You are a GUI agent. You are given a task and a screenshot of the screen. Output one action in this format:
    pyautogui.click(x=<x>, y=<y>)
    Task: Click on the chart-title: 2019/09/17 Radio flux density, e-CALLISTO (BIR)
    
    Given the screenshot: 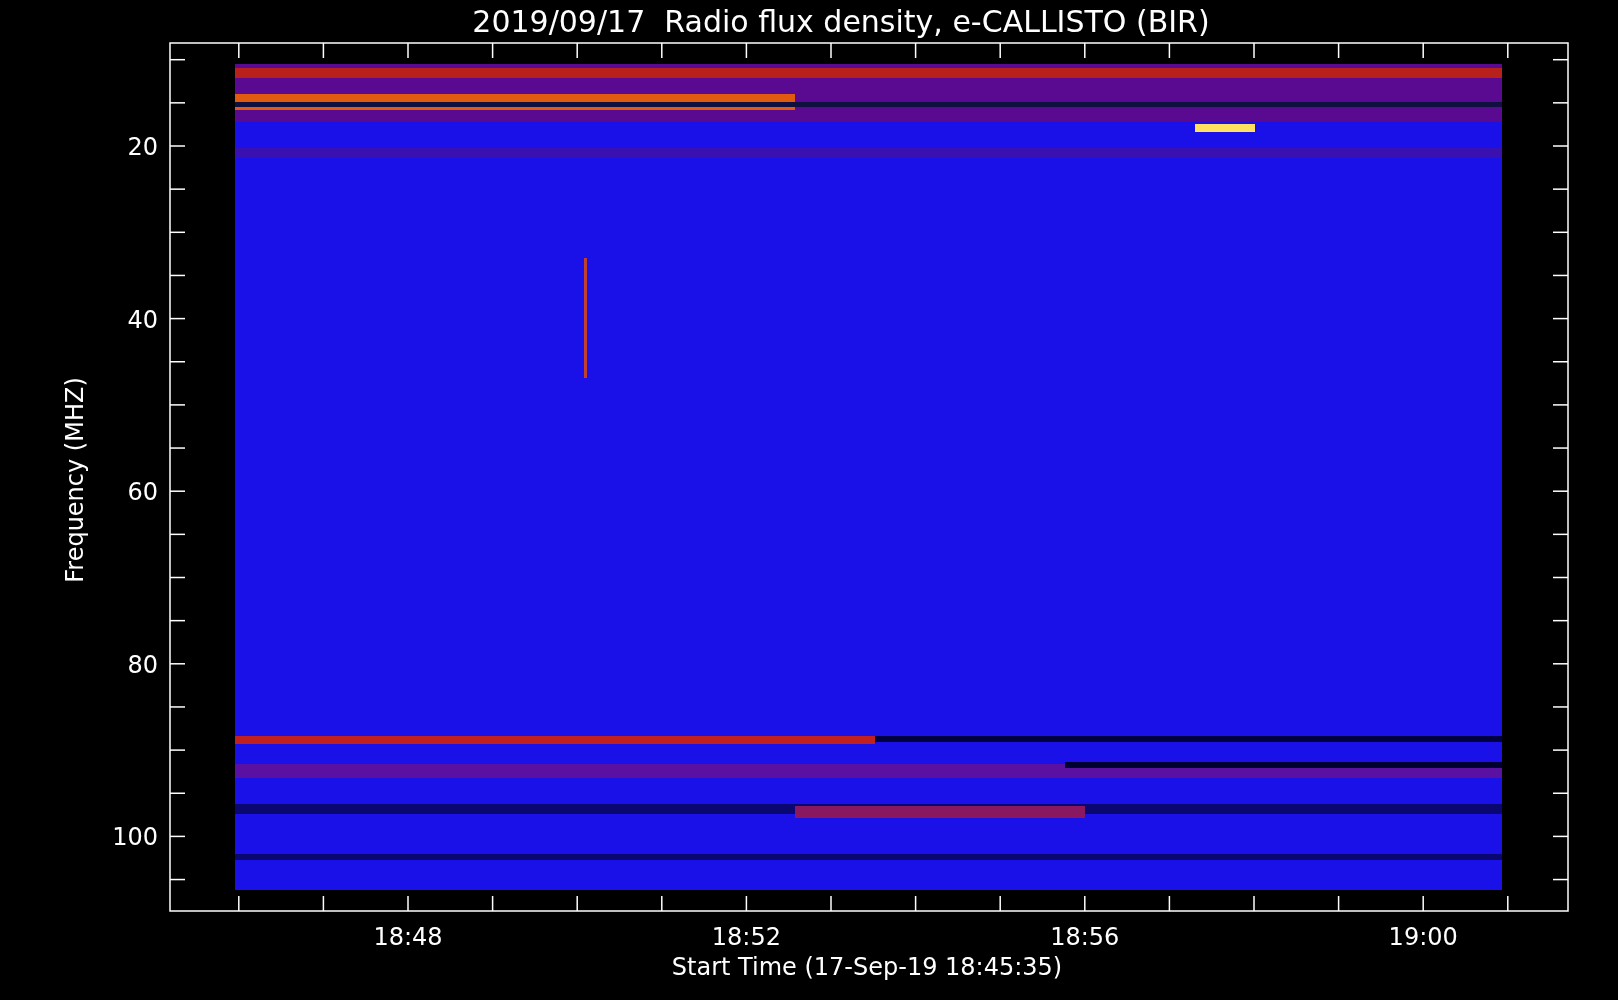 What is the action you would take?
    pyautogui.click(x=841, y=21)
    